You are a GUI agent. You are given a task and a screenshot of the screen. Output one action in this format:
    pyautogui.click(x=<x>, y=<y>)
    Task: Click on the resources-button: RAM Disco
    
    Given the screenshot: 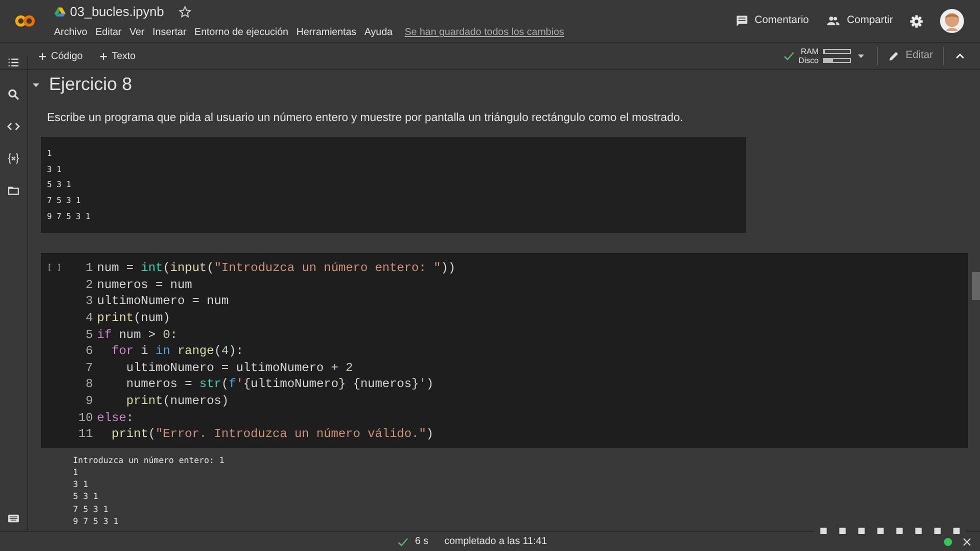 What is the action you would take?
    pyautogui.click(x=824, y=56)
    